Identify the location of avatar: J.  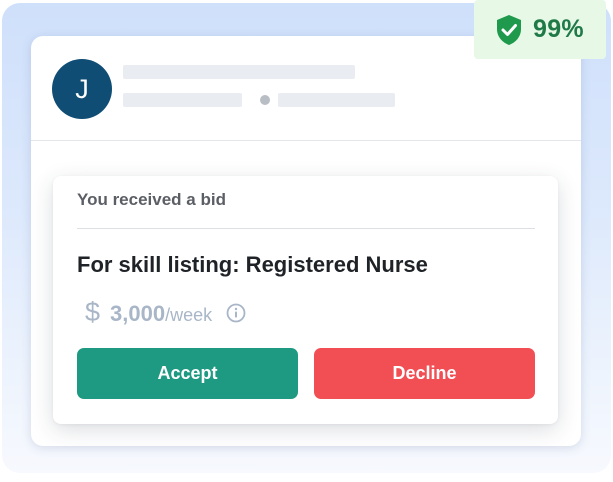
(82, 89).